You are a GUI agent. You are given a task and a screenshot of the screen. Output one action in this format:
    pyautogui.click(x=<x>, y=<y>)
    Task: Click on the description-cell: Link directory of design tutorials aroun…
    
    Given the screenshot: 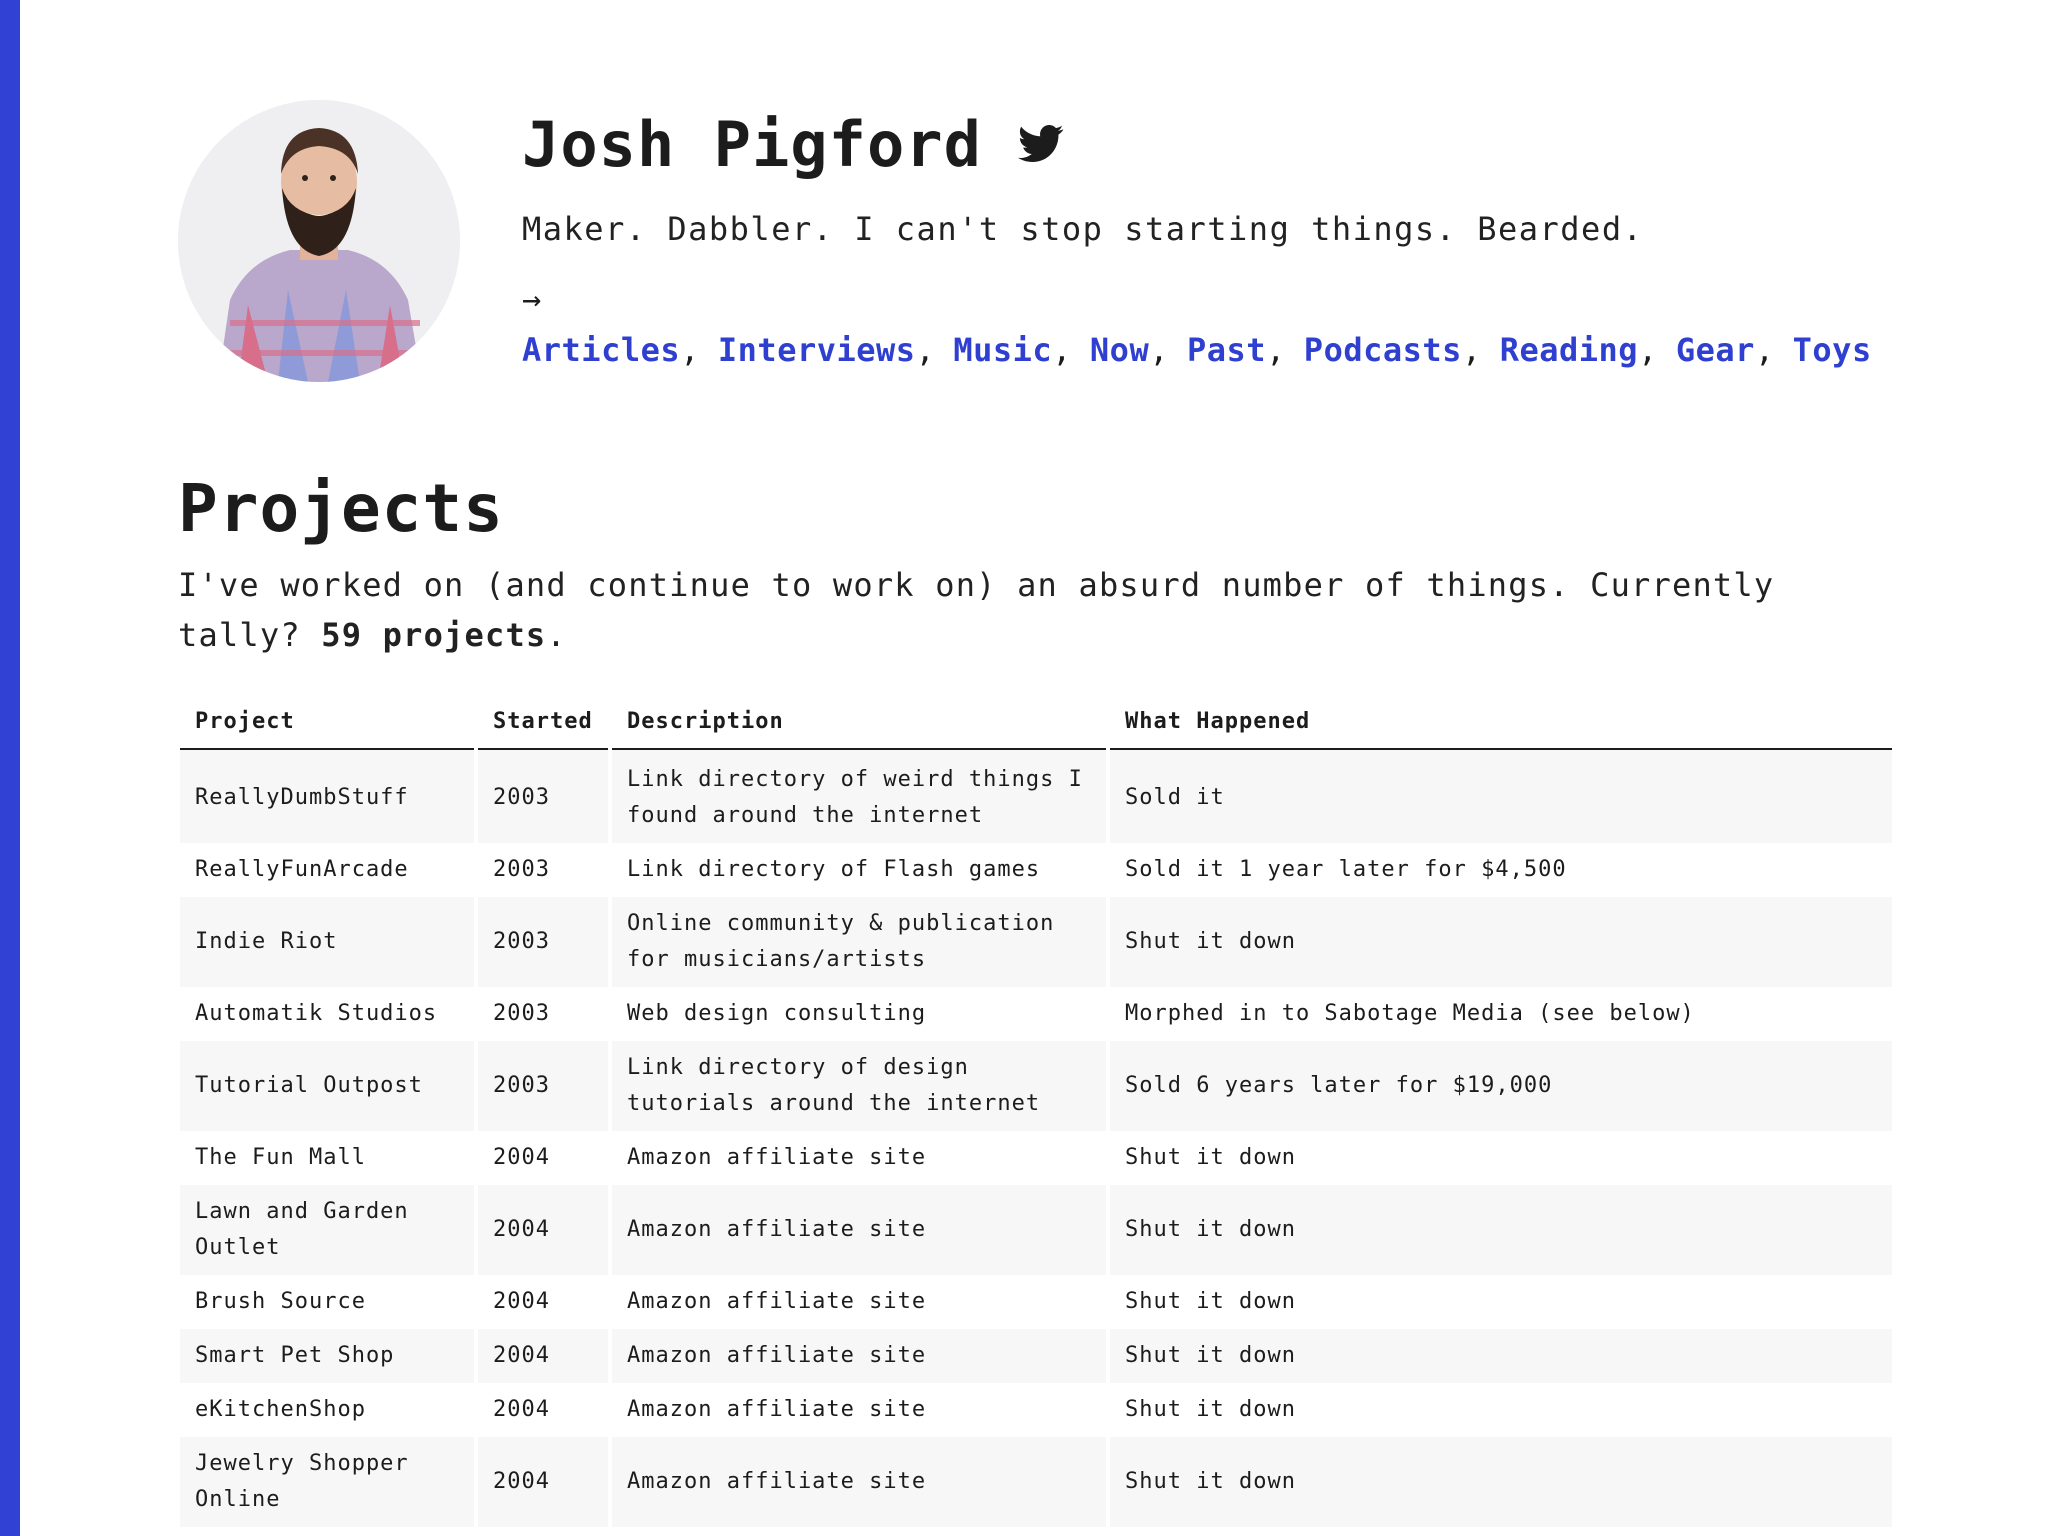 What is the action you would take?
    pyautogui.click(x=859, y=1086)
    